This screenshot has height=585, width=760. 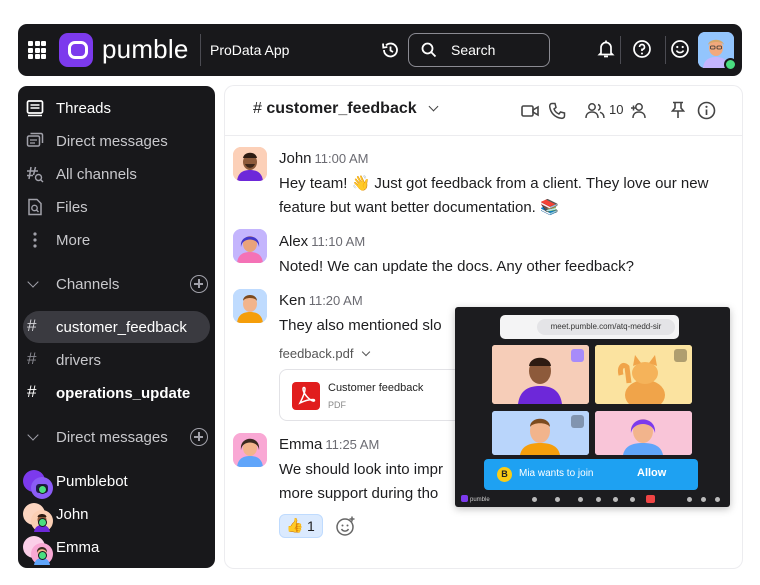 What do you see at coordinates (640, 111) in the screenshot?
I see `add-member-icon` at bounding box center [640, 111].